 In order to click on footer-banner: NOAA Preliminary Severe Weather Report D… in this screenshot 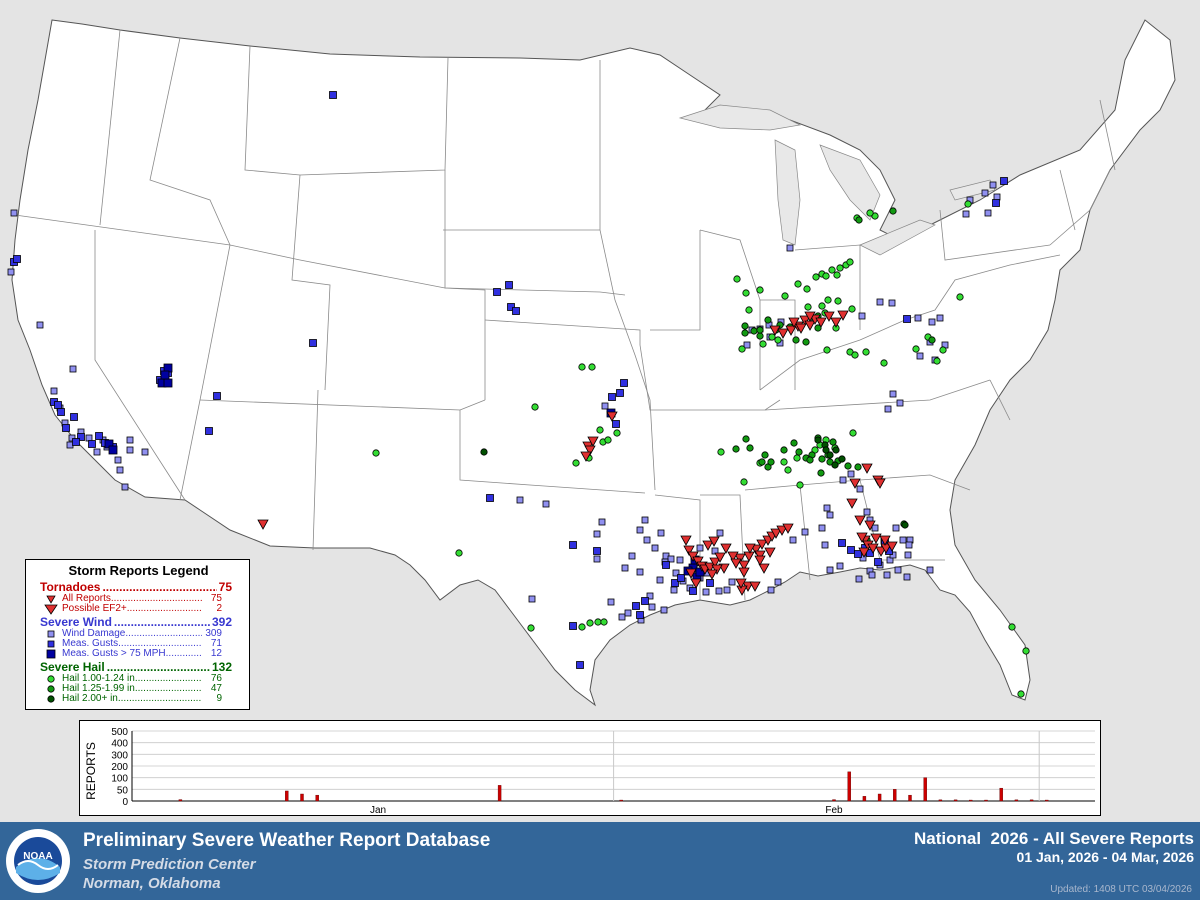, I will do `click(600, 861)`.